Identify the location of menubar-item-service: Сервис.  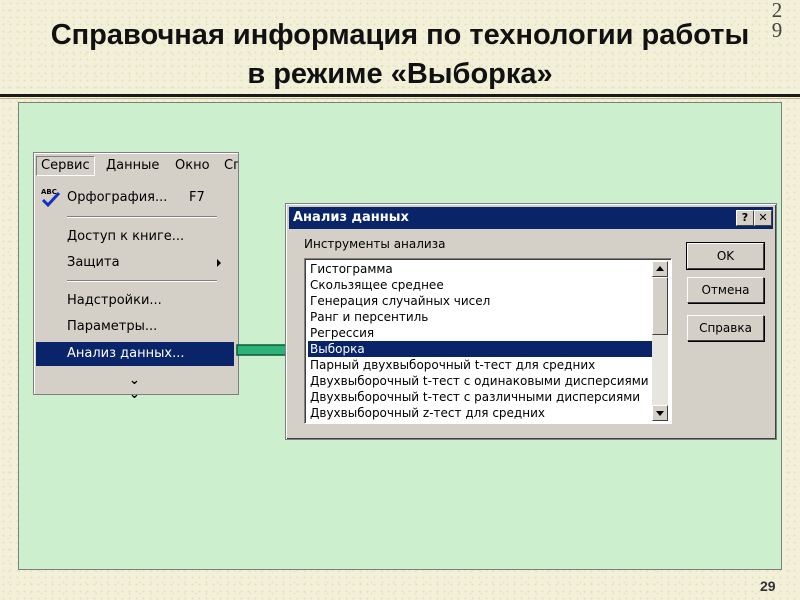
(65, 166).